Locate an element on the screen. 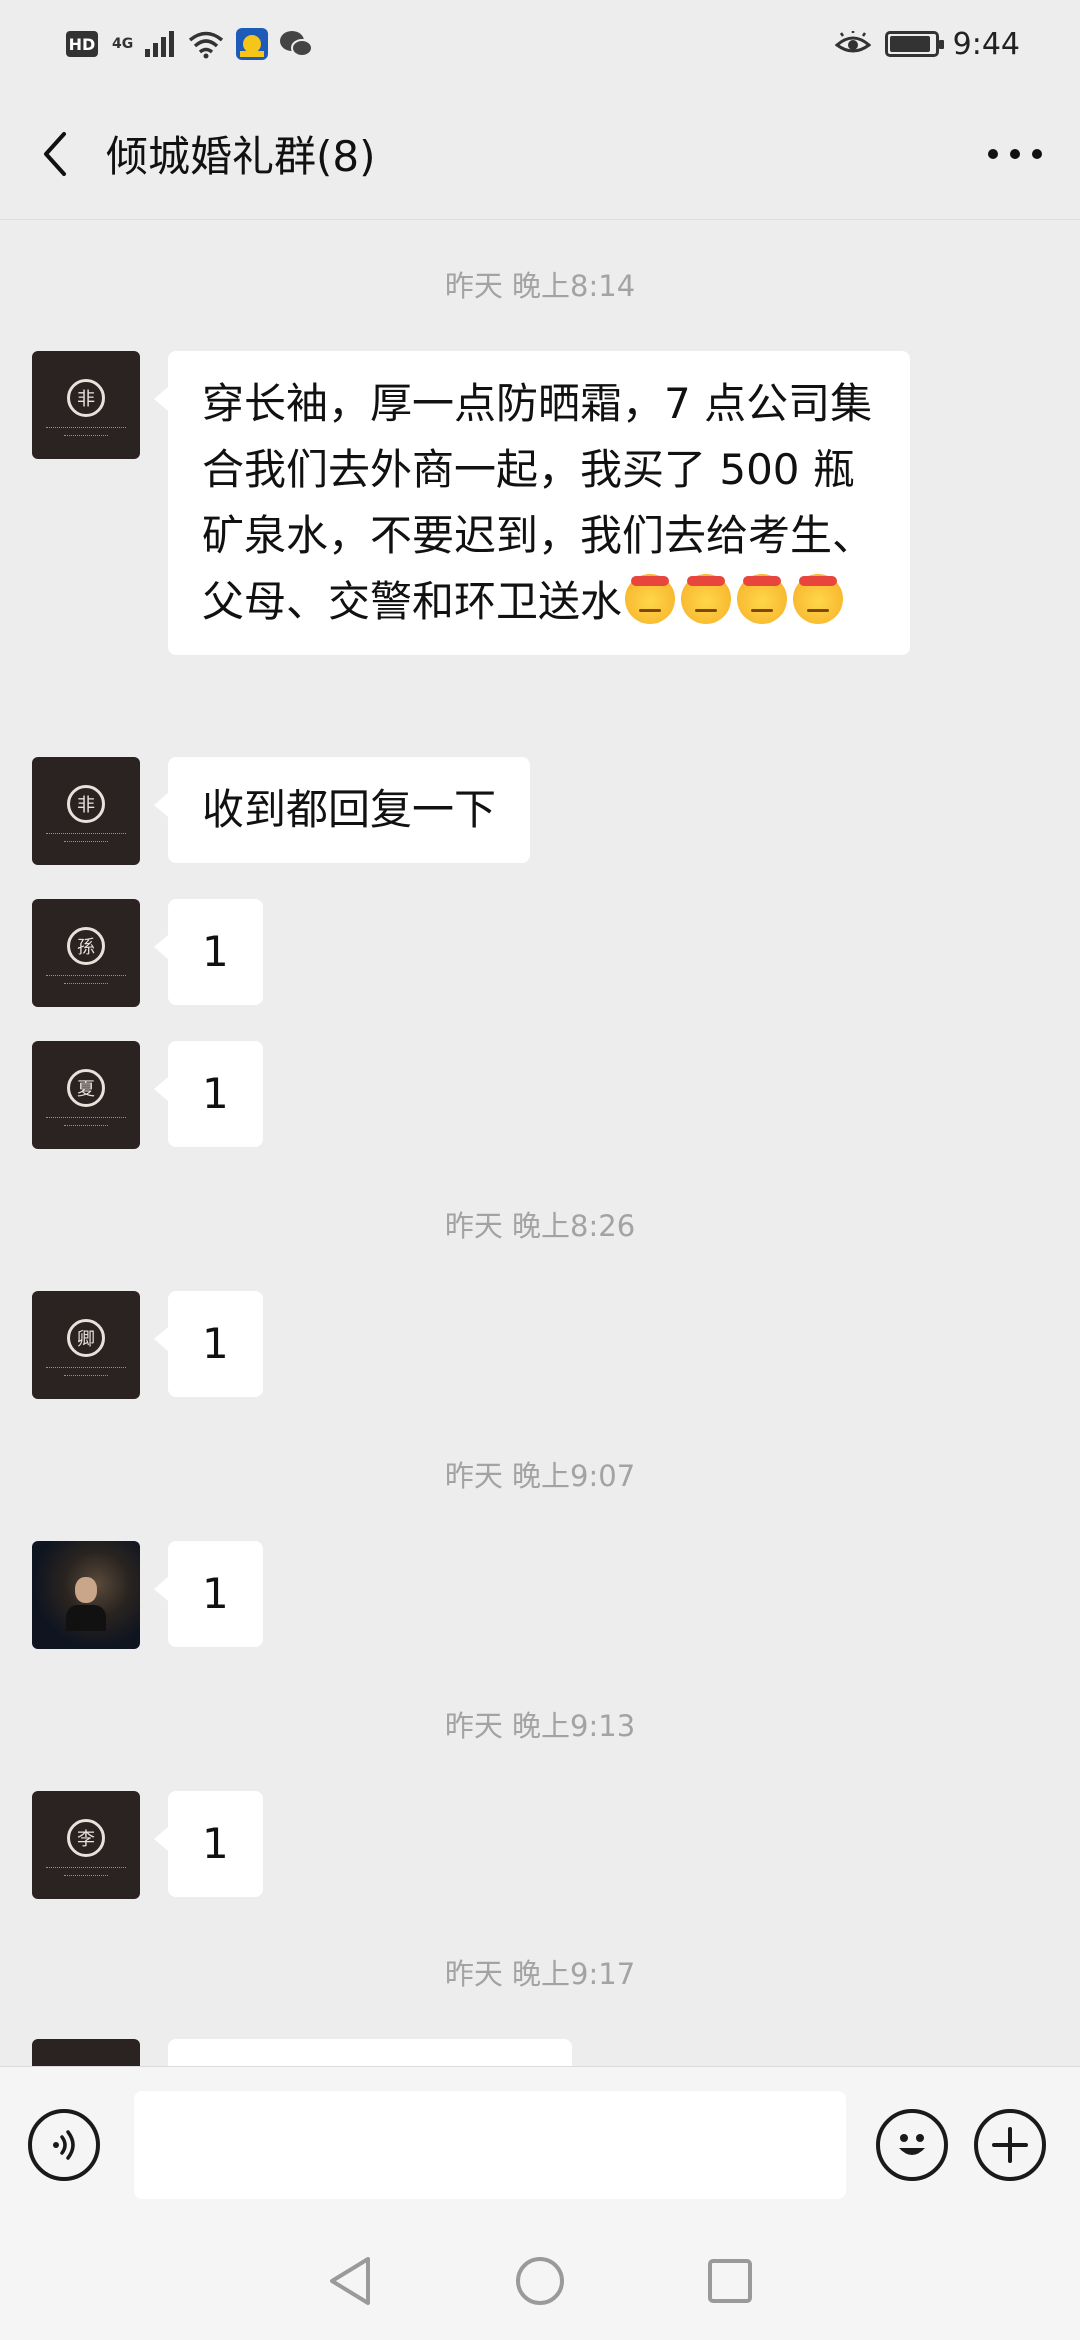 The width and height of the screenshot is (1080, 2340). avatar: 李 is located at coordinates (86, 1845).